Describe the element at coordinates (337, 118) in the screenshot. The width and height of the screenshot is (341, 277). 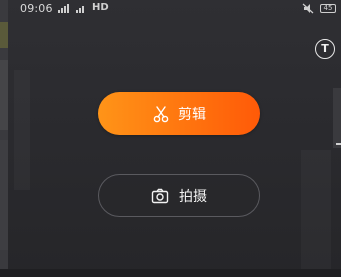
I see `background-content-right` at that location.